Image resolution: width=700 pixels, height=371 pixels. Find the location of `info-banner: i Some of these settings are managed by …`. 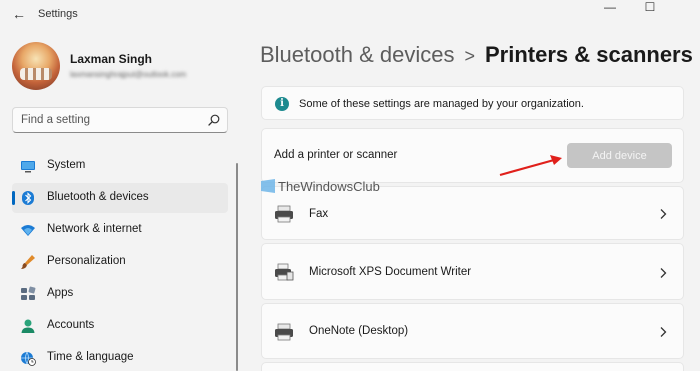

info-banner: i Some of these settings are managed by … is located at coordinates (472, 103).